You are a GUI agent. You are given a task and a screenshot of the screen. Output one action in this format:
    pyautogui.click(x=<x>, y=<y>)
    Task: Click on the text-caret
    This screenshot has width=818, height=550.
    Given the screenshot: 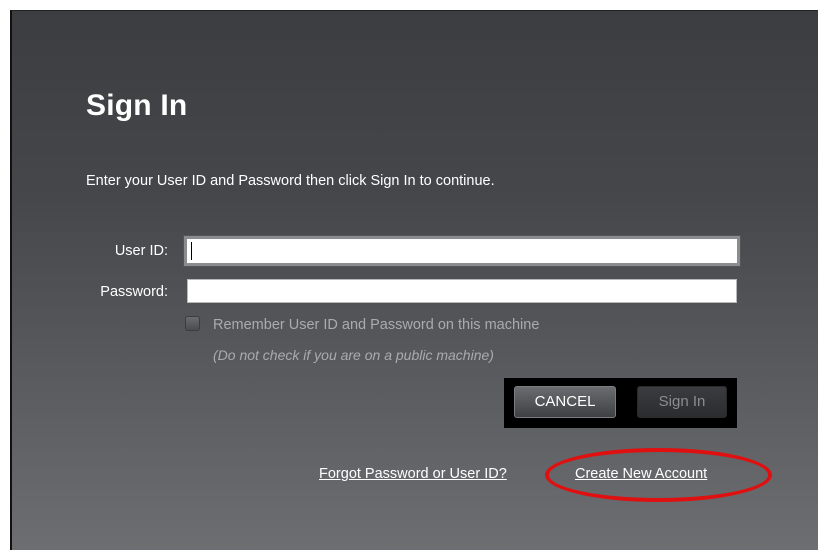 What is the action you would take?
    pyautogui.click(x=191, y=251)
    